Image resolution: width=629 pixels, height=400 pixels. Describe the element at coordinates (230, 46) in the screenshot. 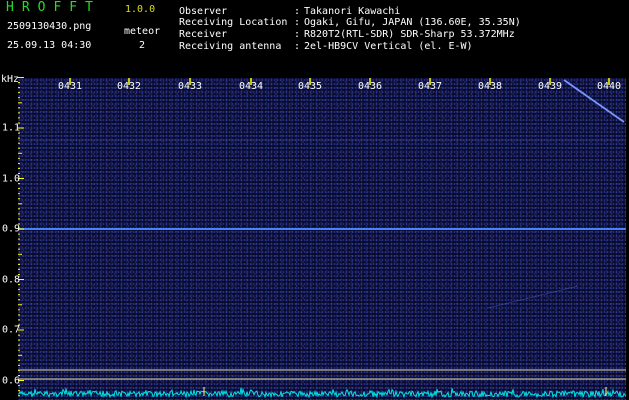

I see `antenna-label: Receiving antenna` at that location.